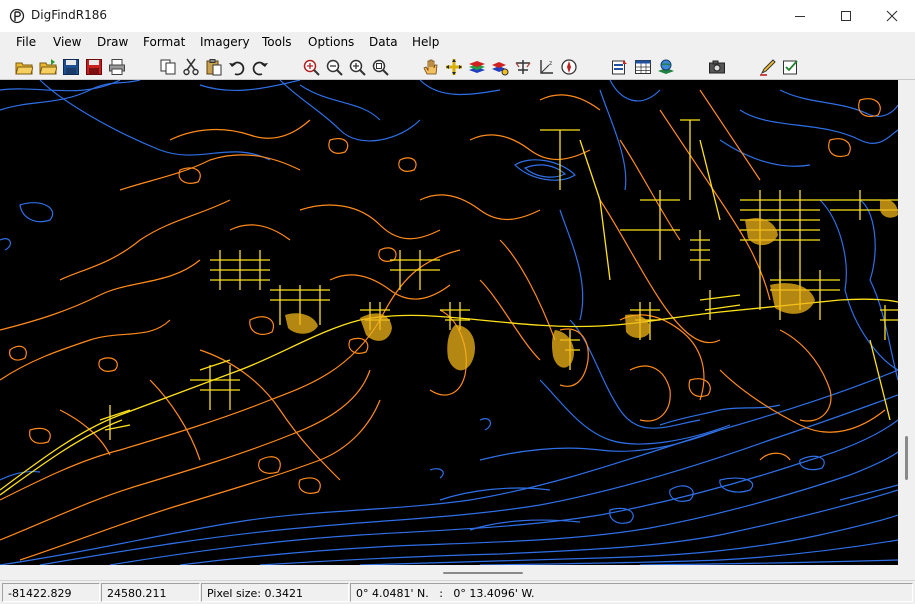 This screenshot has height=604, width=915. I want to click on scrollbar-corner, so click(906, 572).